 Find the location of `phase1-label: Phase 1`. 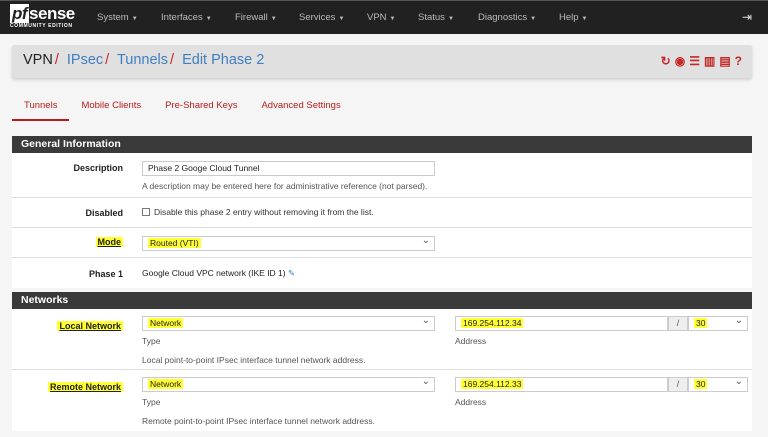

phase1-label: Phase 1 is located at coordinates (105, 274).